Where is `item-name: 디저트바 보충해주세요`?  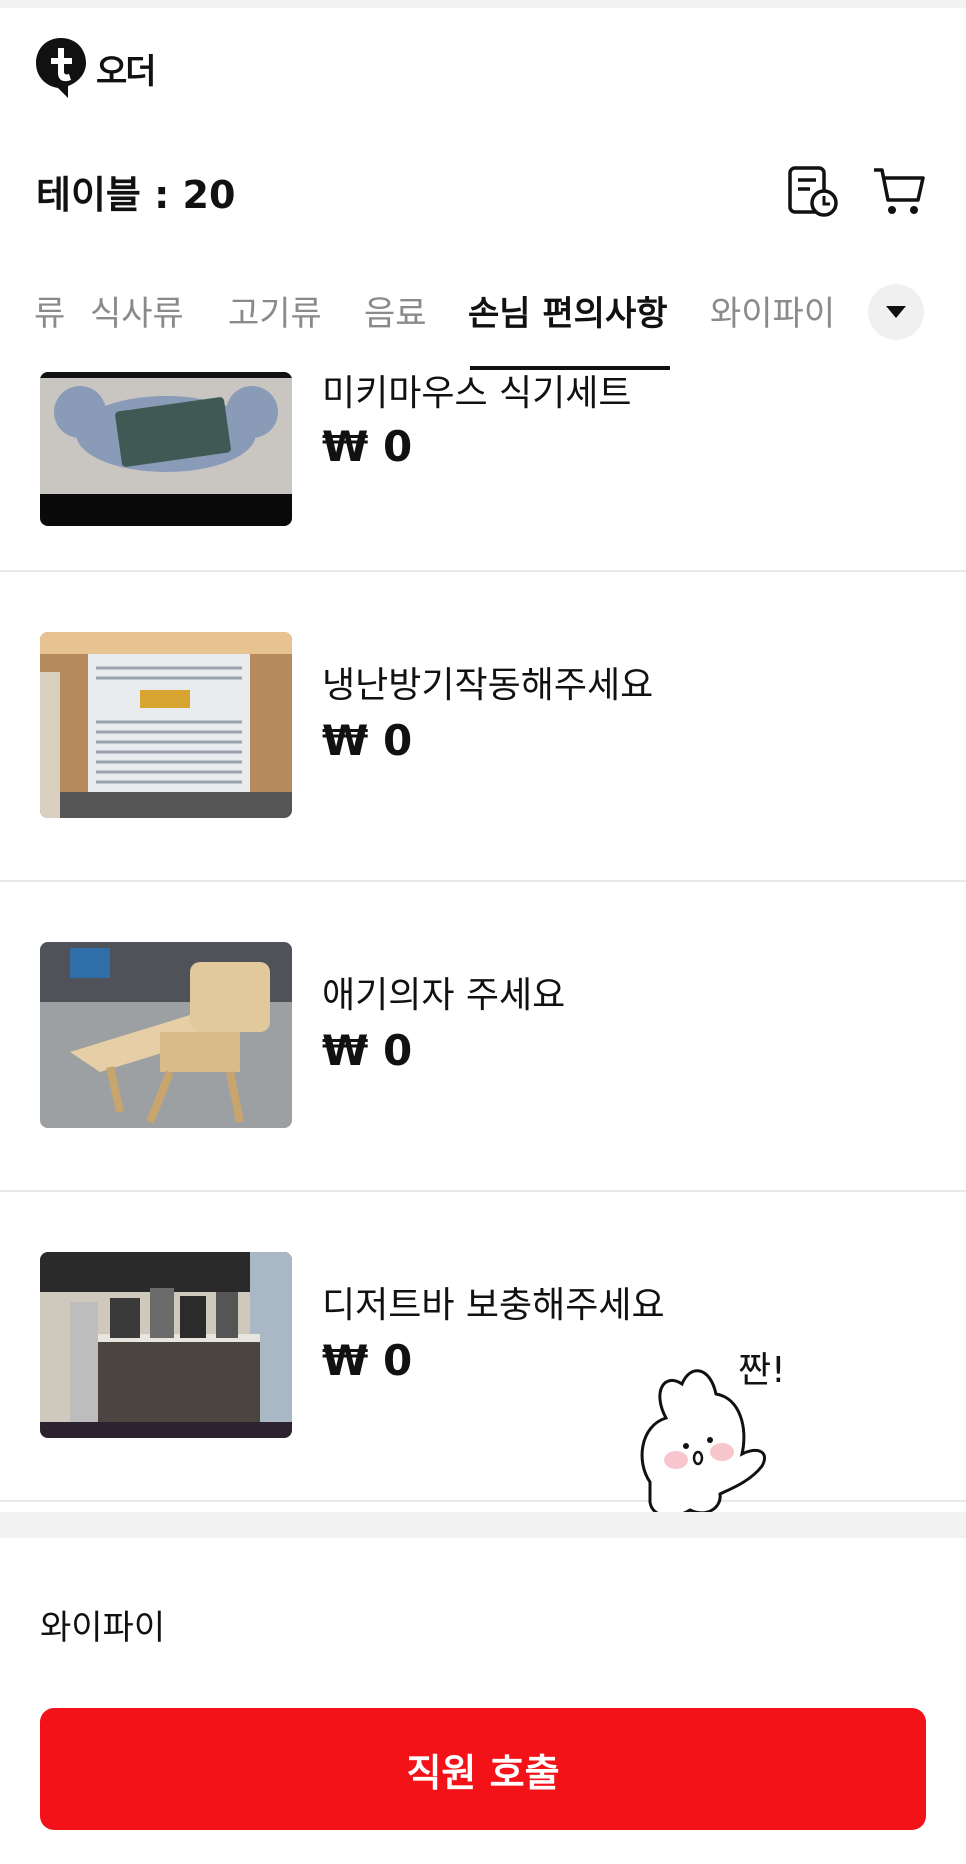 item-name: 디저트바 보충해주세요 is located at coordinates (493, 1305).